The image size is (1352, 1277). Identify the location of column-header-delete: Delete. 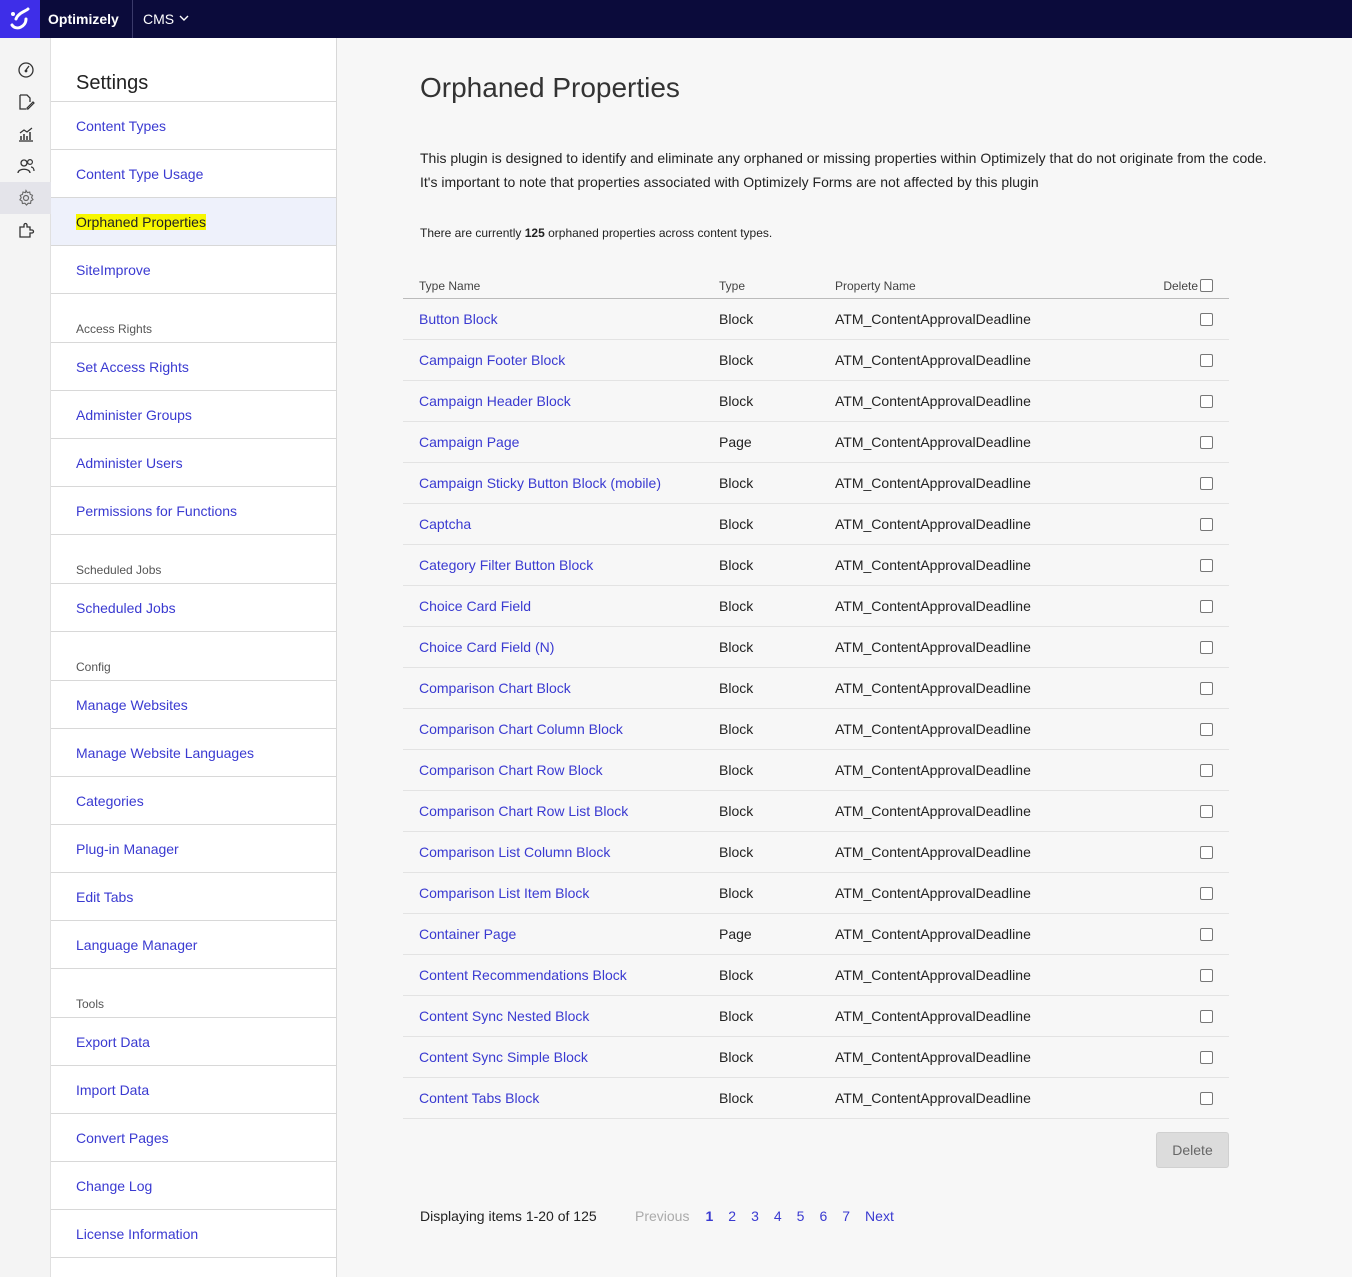
(1190, 286).